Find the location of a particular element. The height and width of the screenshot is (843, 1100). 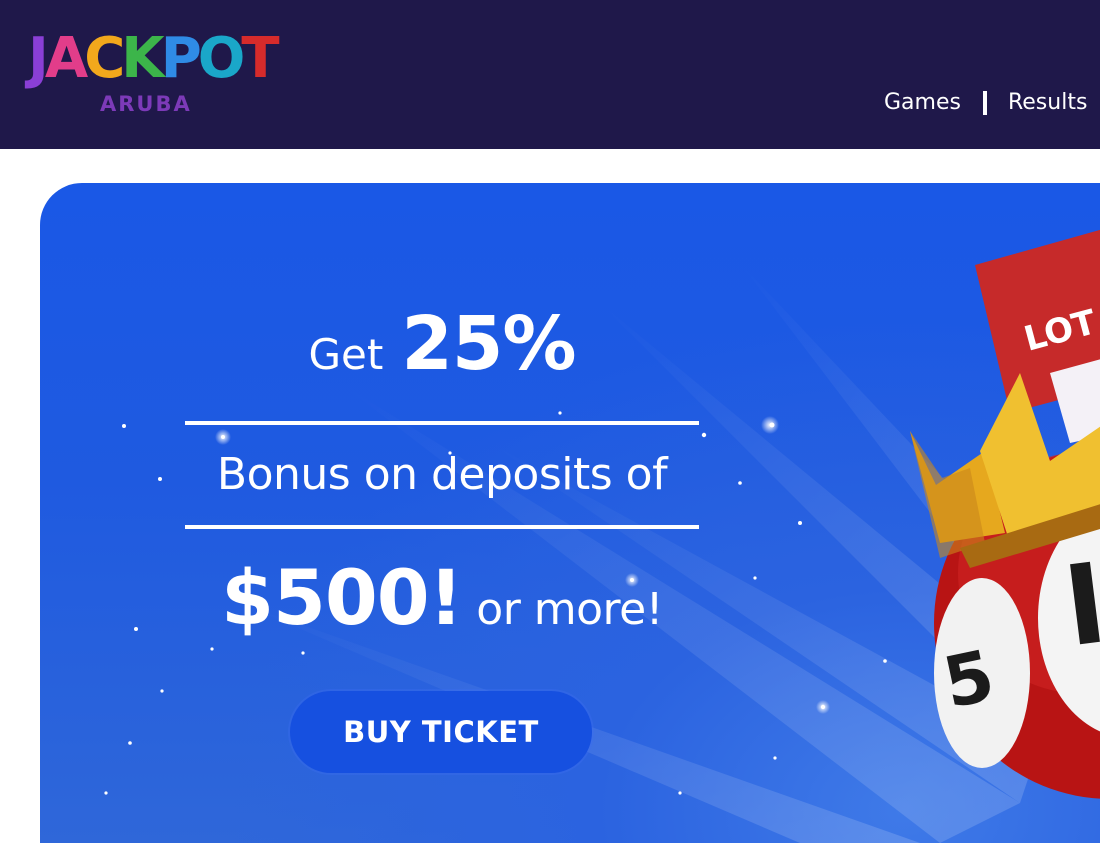

promo-divider-bottom is located at coordinates (442, 527).